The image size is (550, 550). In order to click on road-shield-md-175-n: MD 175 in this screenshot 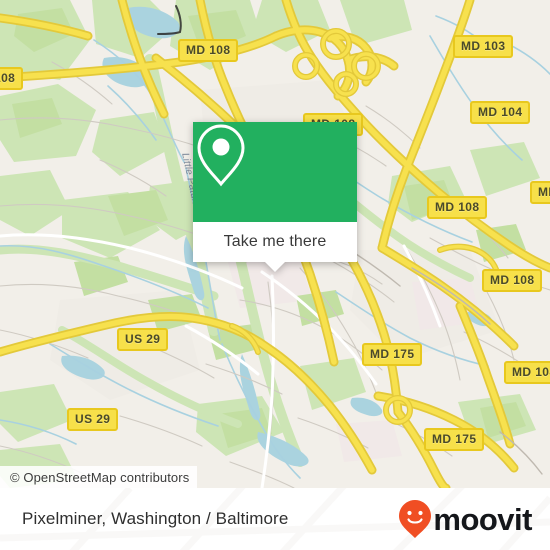, I will do `click(392, 354)`.